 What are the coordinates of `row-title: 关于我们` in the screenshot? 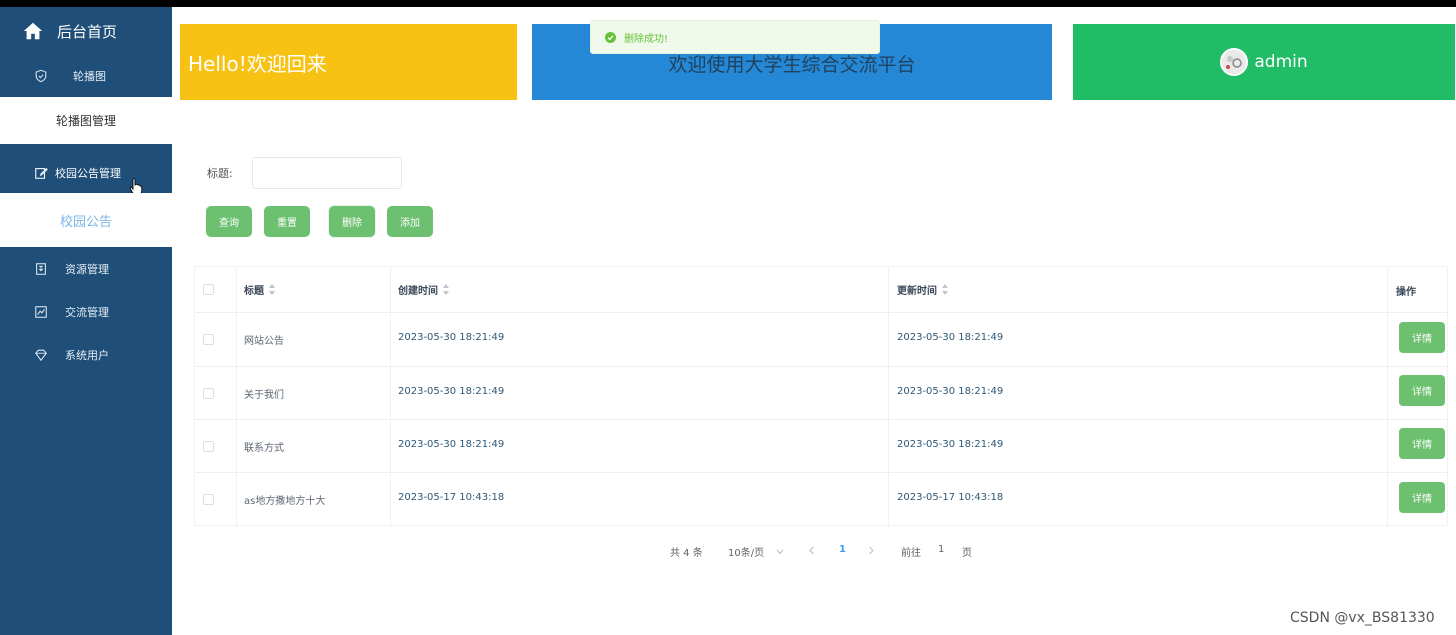 It's located at (264, 395).